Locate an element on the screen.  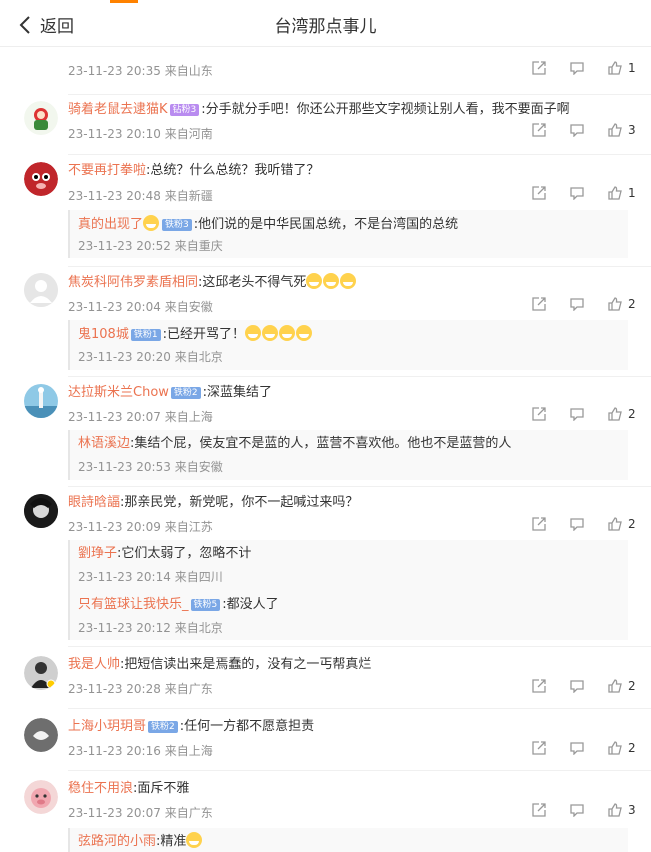
comment-content: :分手就分手吧！你还公开那些文字视频让别人看，我不要面子啊 is located at coordinates (385, 109).